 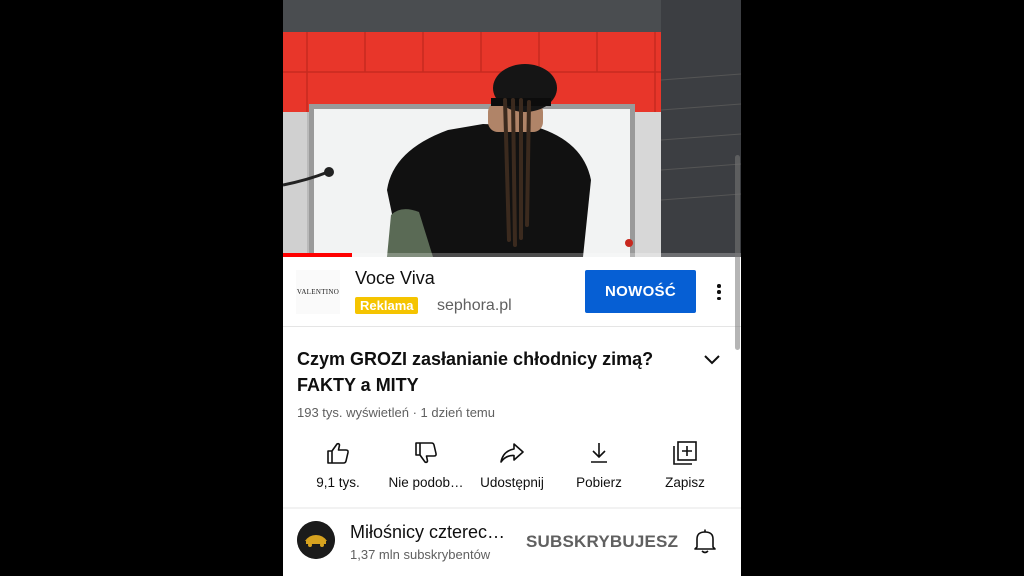 What do you see at coordinates (599, 468) in the screenshot?
I see `download-button: Pobierz` at bounding box center [599, 468].